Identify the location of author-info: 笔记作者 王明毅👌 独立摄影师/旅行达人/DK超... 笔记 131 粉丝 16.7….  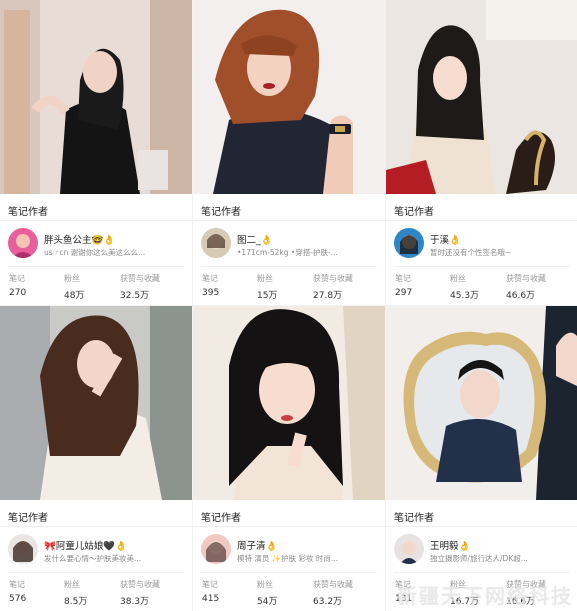
(481, 555).